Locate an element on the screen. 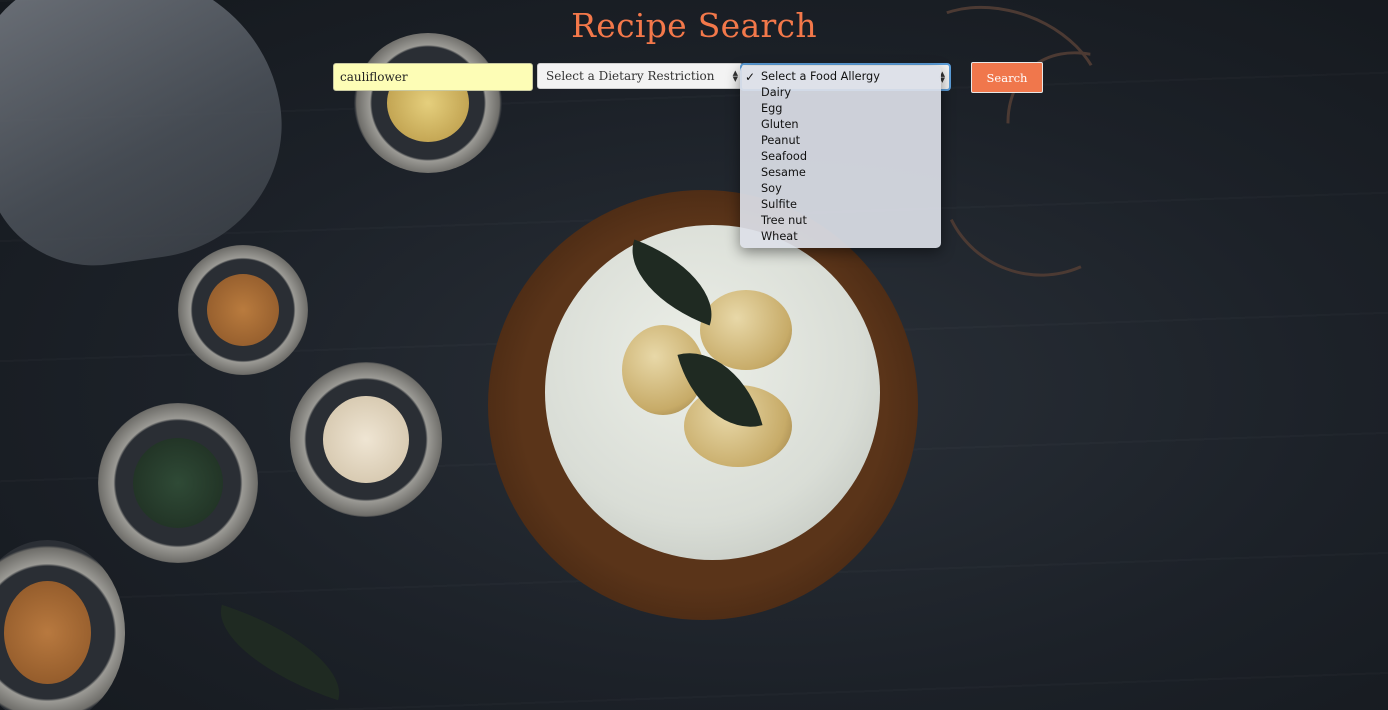  ingredient-search-input is located at coordinates (433, 77).